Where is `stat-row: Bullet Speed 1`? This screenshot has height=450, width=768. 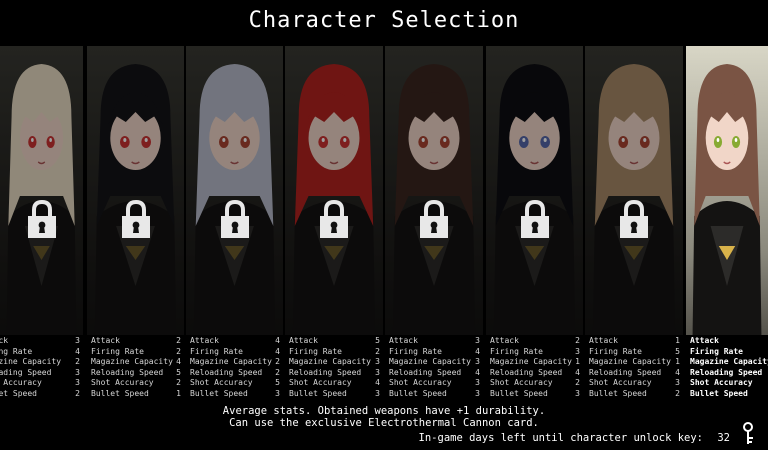
stat-row: Bullet Speed 1 is located at coordinates (135, 394).